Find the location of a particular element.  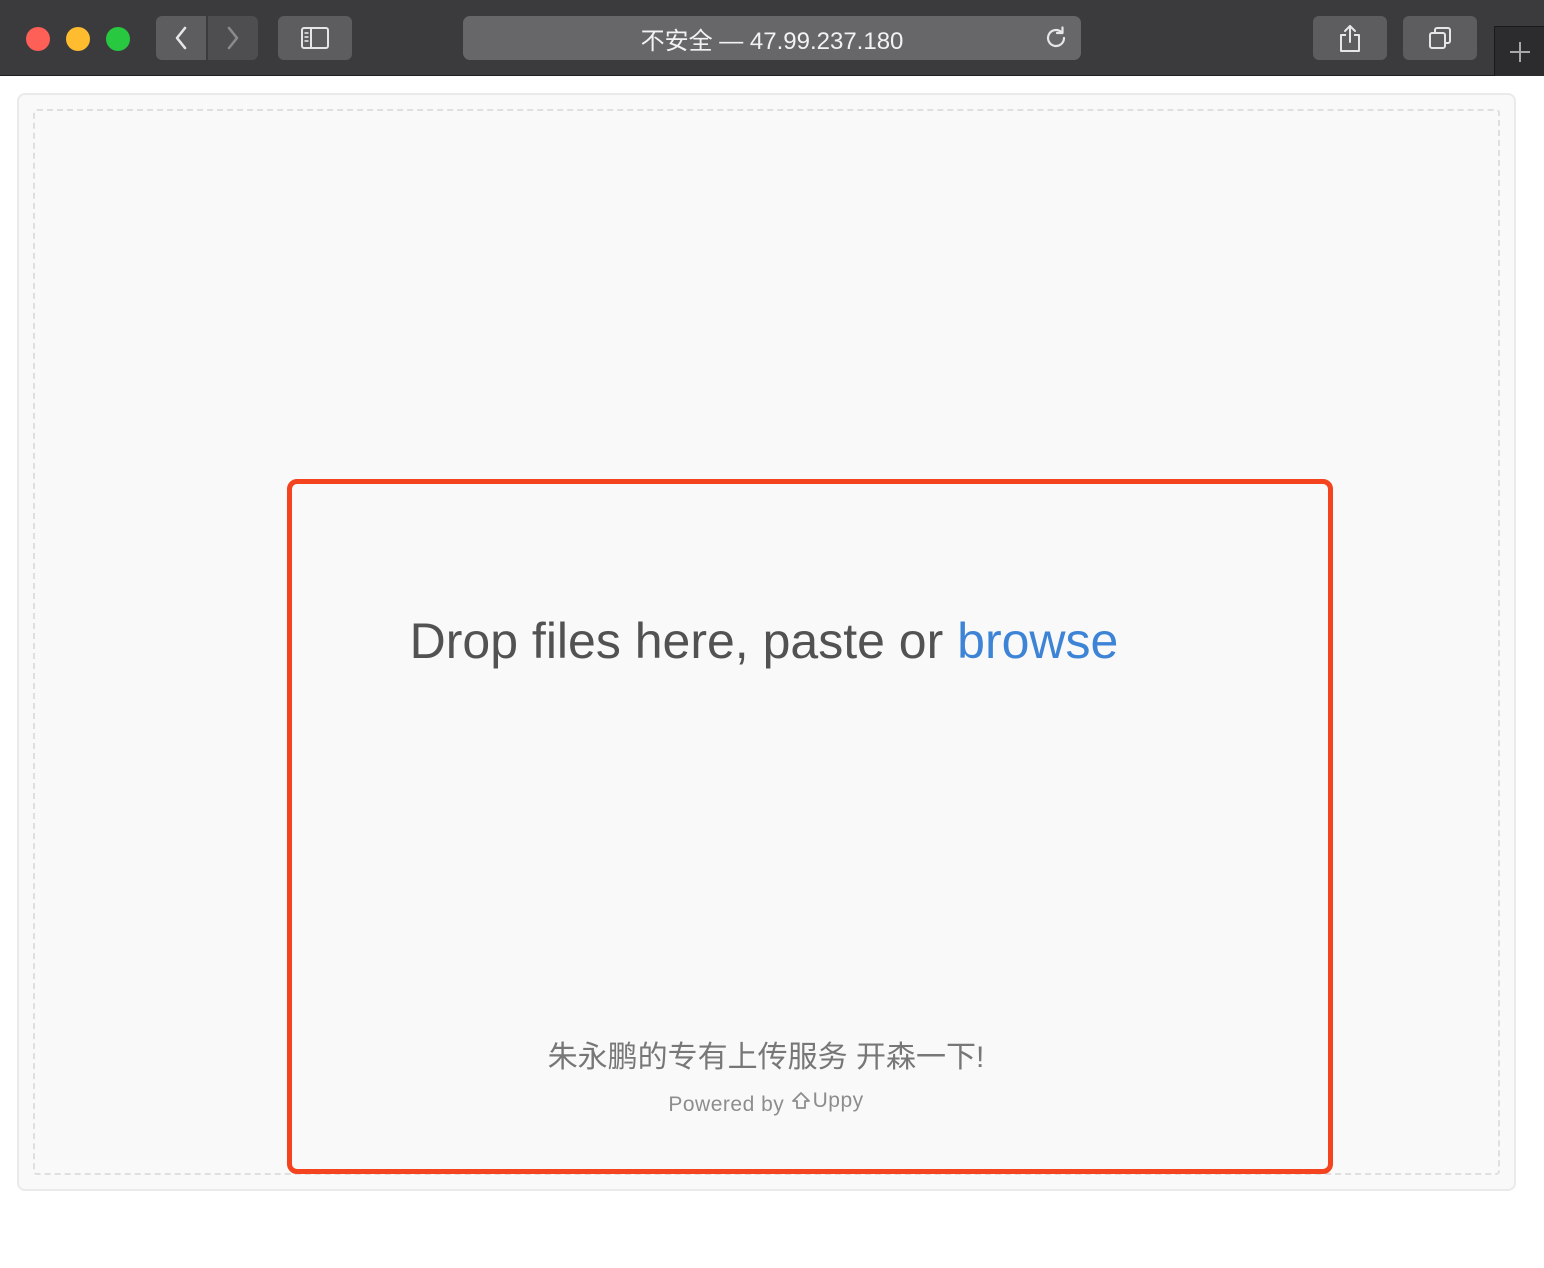

share-button is located at coordinates (1350, 38).